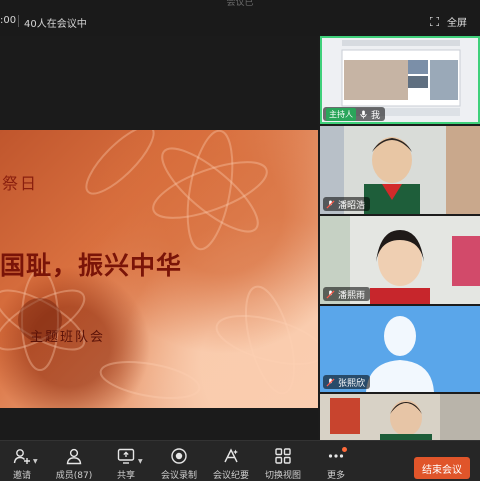 The image size is (480, 481). What do you see at coordinates (240, 4) in the screenshot?
I see `meeting-title: 会议已` at bounding box center [240, 4].